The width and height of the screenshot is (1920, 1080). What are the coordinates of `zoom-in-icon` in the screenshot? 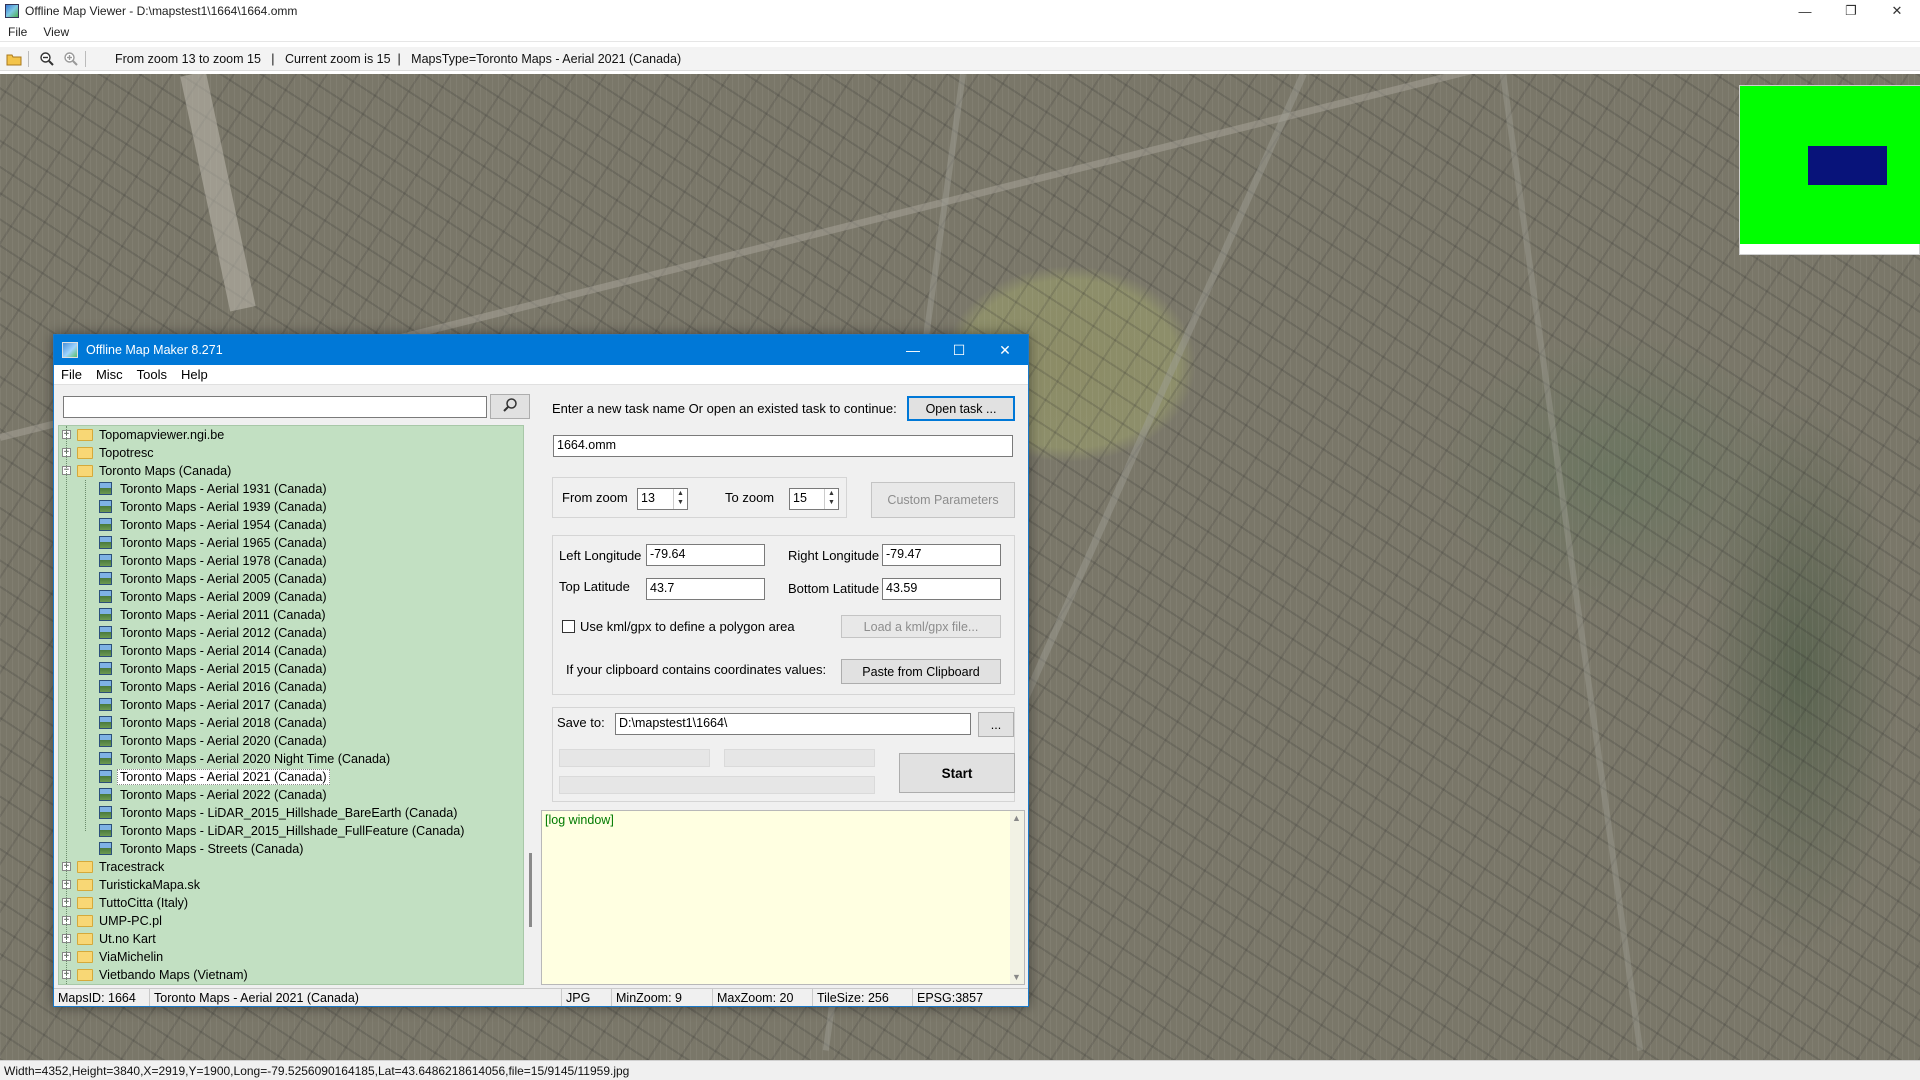 It's located at (71, 59).